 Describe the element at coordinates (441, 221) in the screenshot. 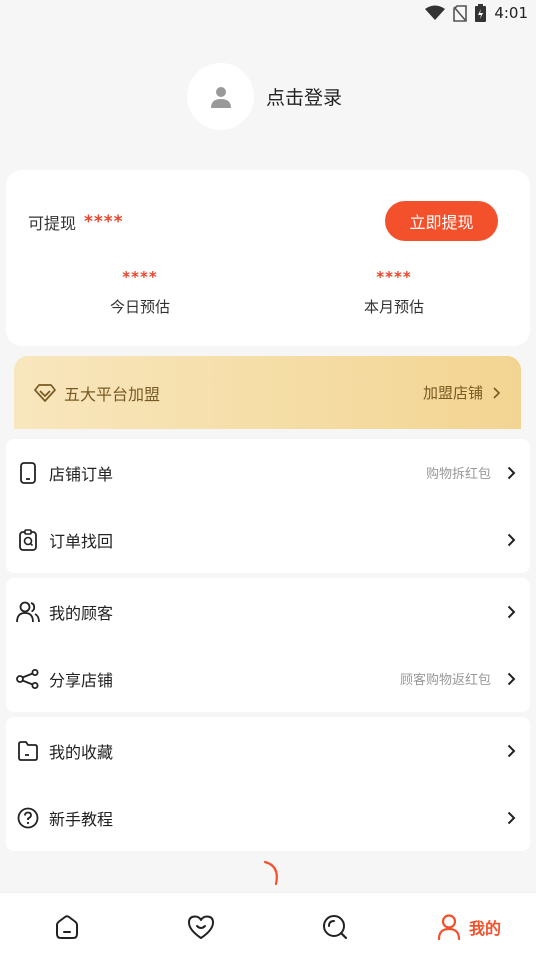

I see `withdraw-button: 立即提现` at that location.